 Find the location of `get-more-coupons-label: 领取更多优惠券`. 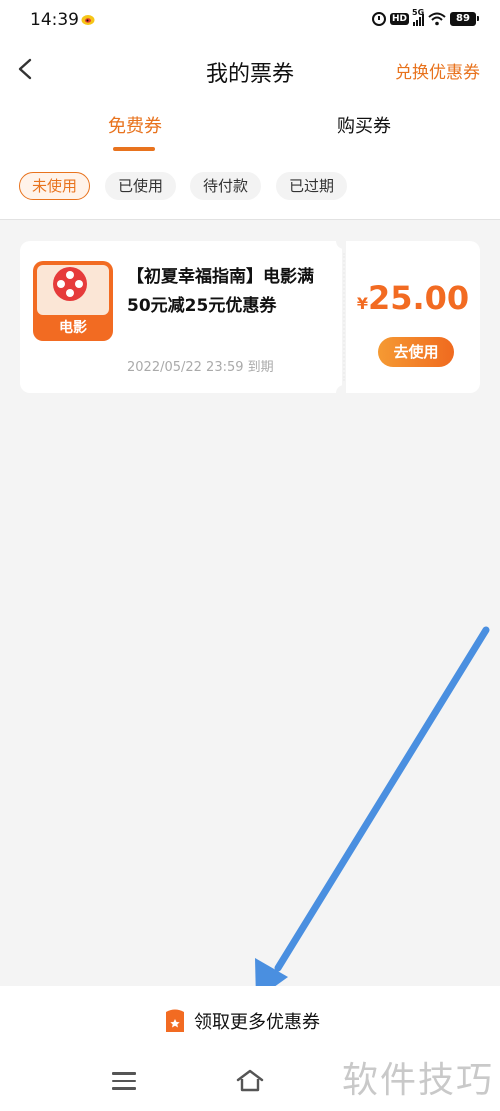

get-more-coupons-label: 领取更多优惠券 is located at coordinates (257, 1022).